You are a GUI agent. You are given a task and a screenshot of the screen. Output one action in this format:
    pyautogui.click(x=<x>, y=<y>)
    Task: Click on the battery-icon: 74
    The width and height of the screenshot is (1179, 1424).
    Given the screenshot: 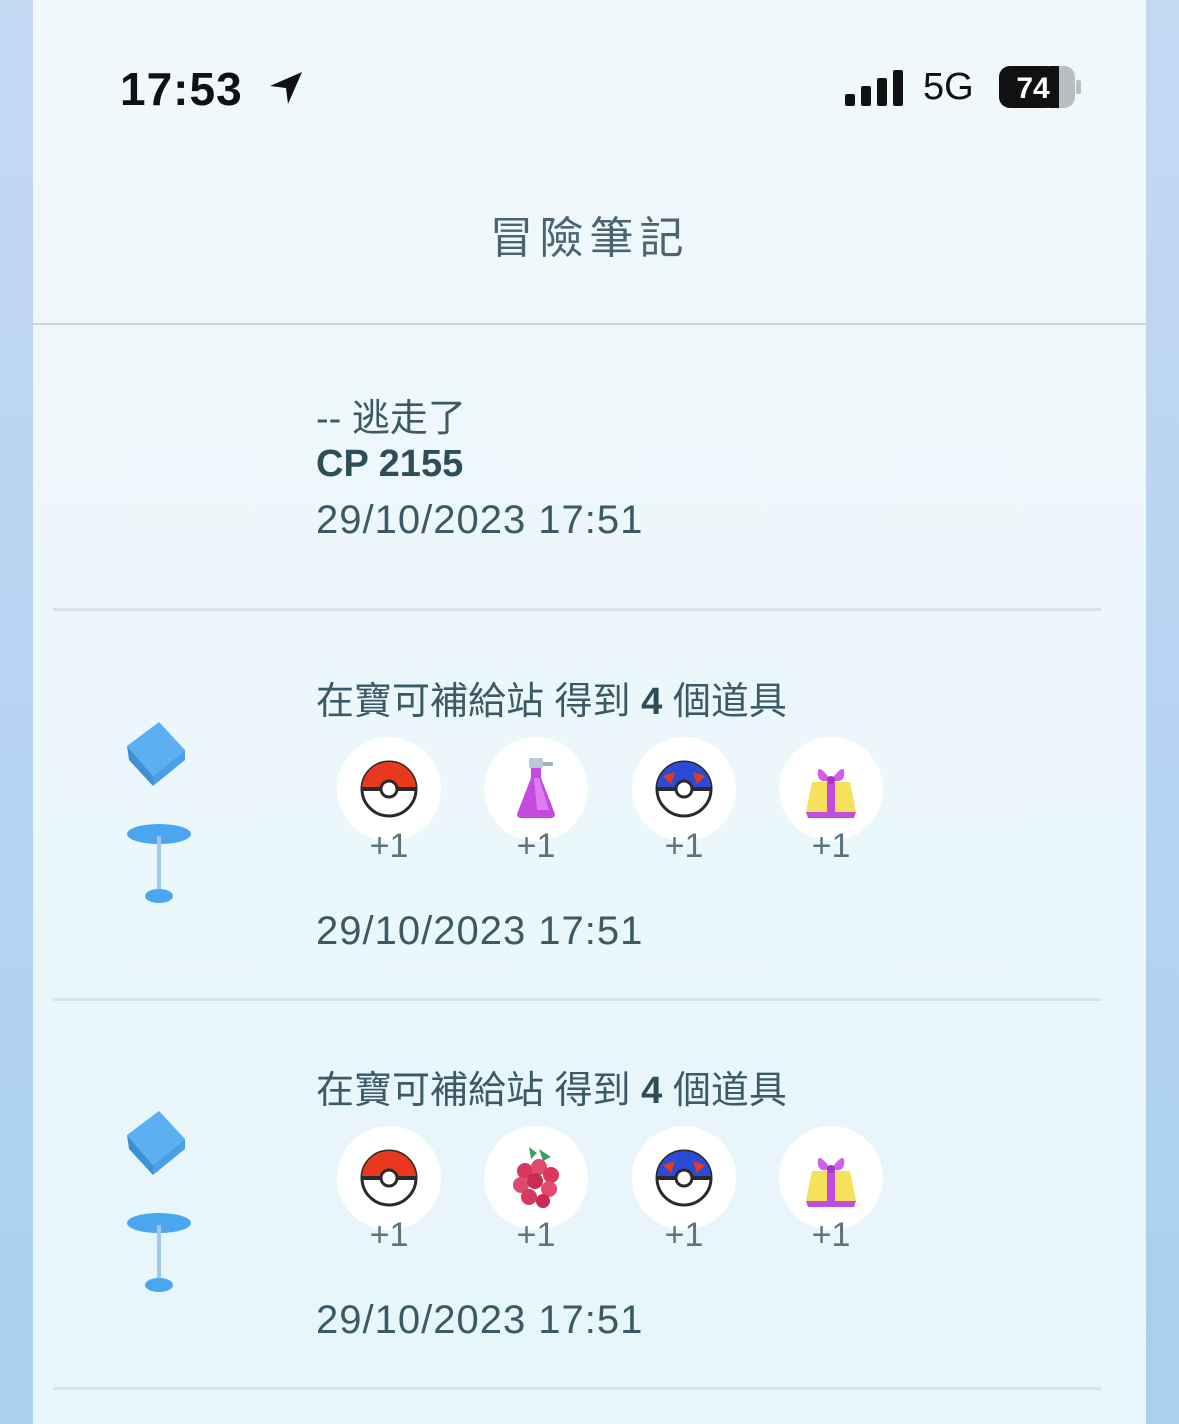 What is the action you would take?
    pyautogui.click(x=1040, y=87)
    